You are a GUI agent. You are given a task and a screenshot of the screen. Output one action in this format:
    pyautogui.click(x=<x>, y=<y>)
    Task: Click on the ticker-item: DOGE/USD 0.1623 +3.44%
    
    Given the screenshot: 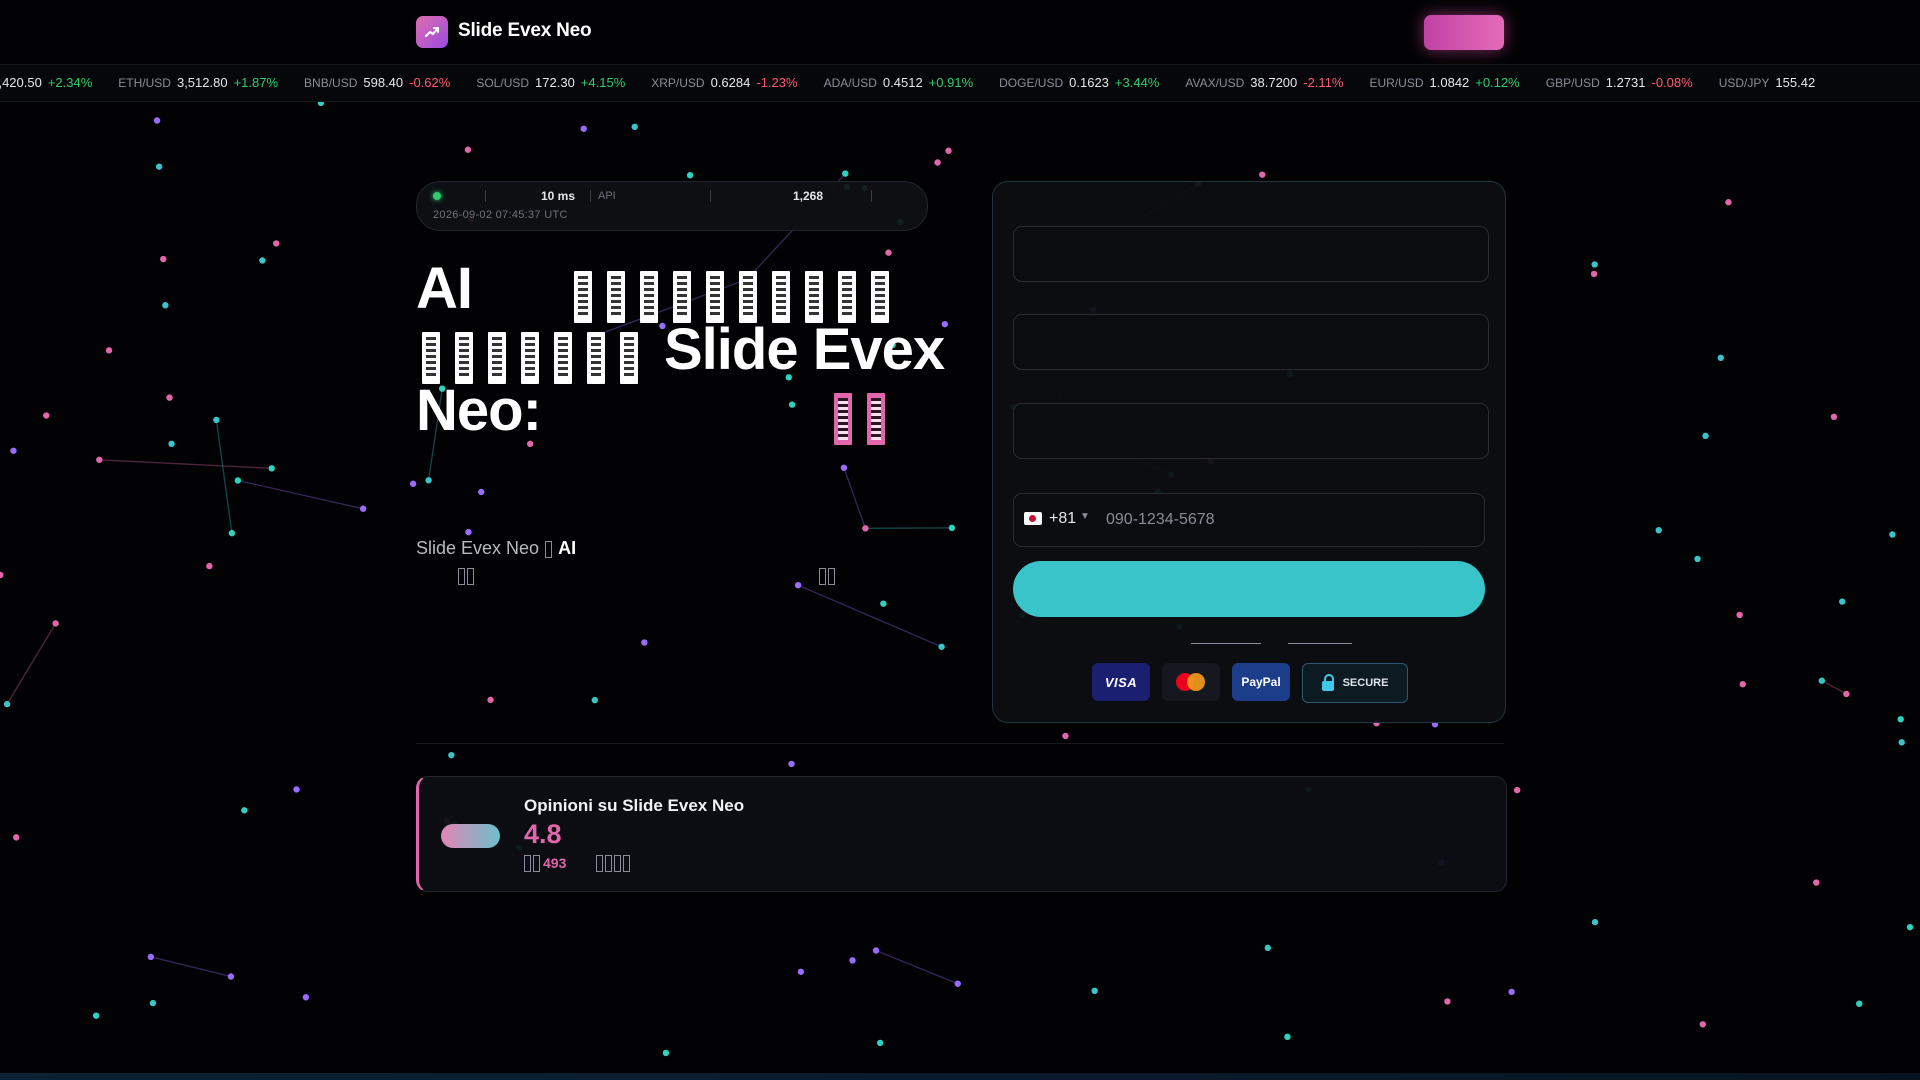 What is the action you would take?
    pyautogui.click(x=1079, y=82)
    